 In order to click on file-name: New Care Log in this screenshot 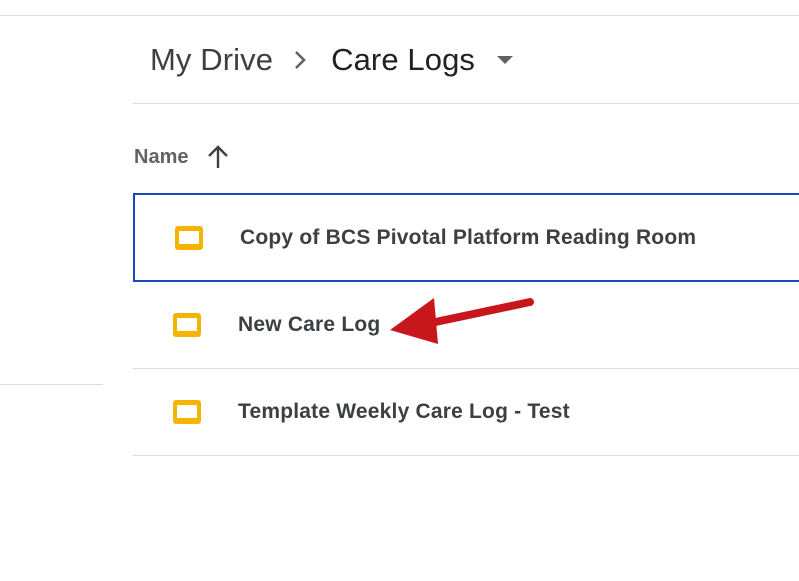, I will do `click(309, 324)`.